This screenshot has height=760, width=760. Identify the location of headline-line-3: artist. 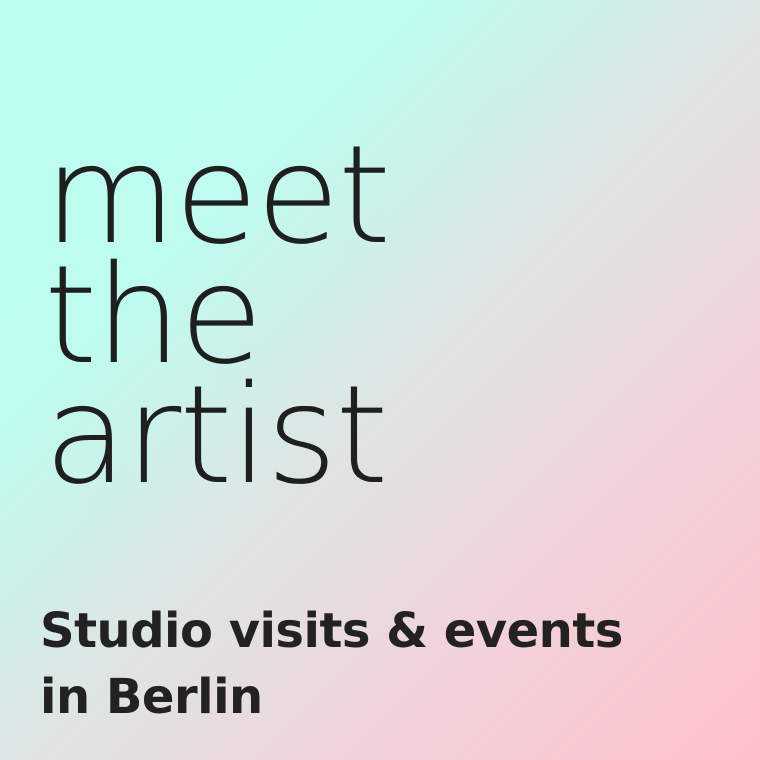
(216, 436).